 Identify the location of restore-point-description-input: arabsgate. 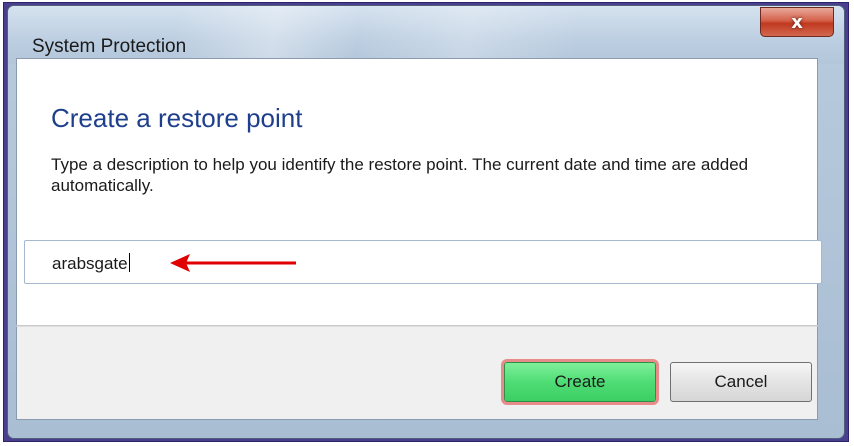
(423, 262).